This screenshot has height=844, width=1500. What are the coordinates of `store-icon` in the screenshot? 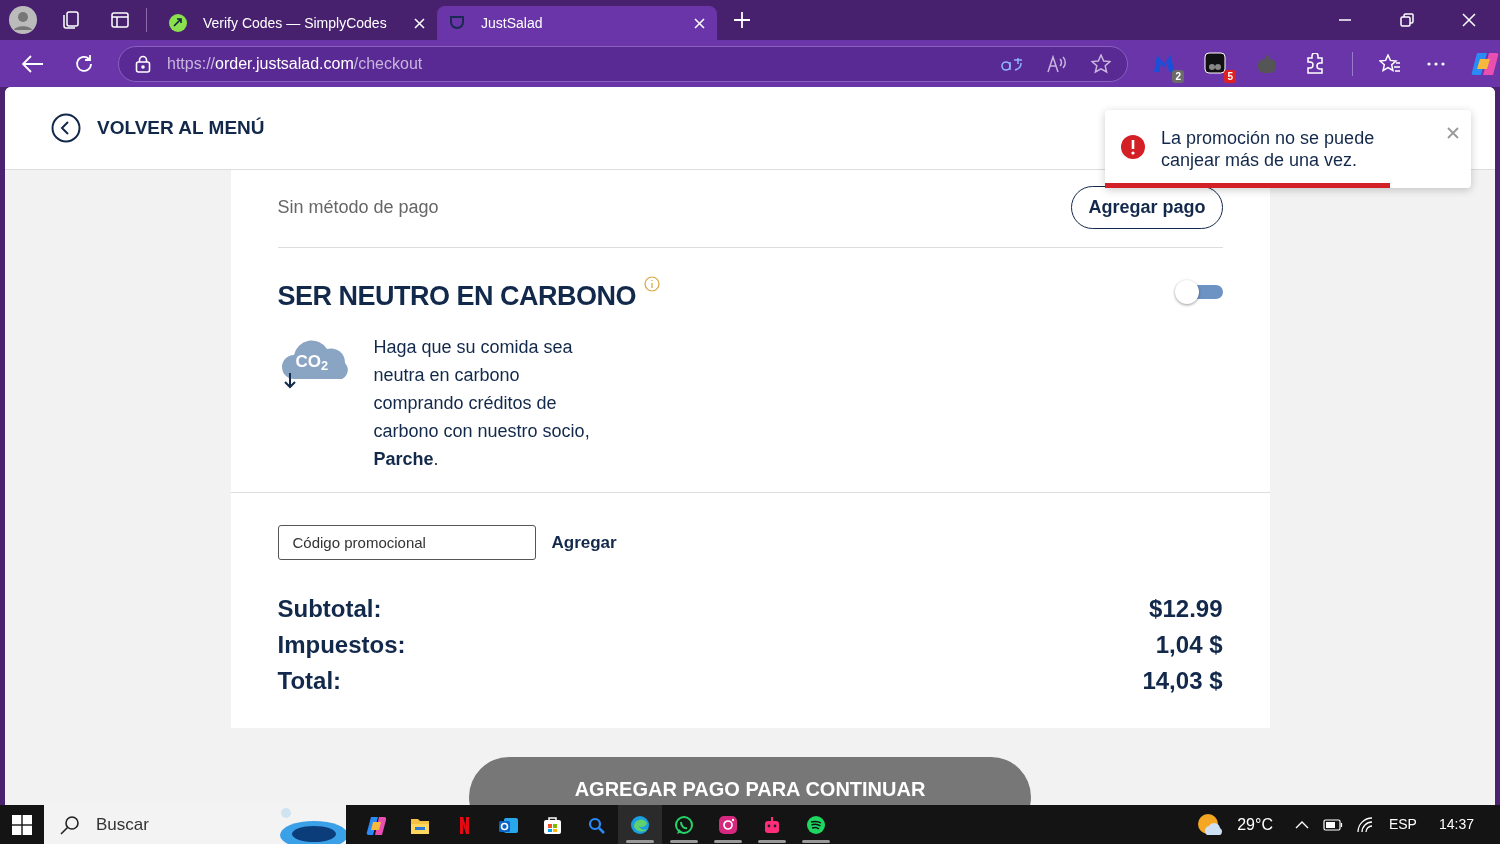 It's located at (552, 824).